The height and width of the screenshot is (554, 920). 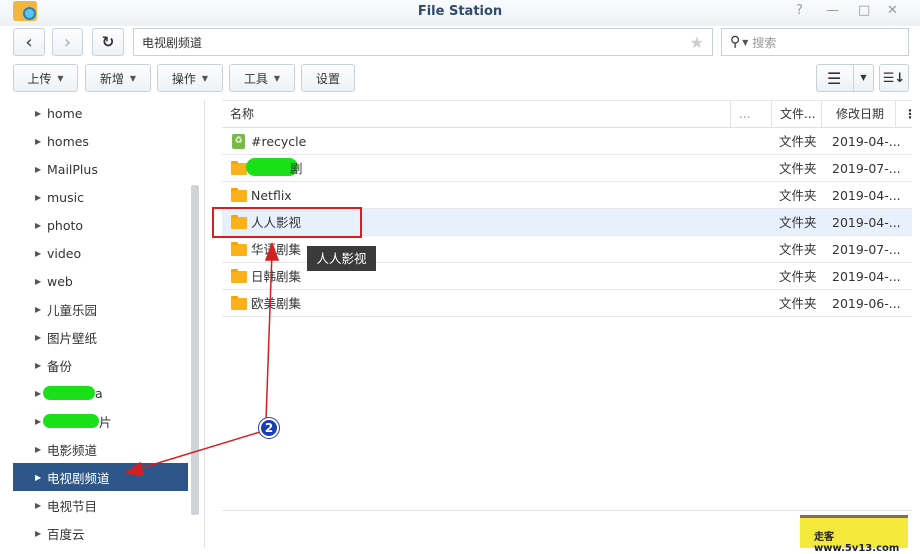 I want to click on step-badge: 2, so click(x=269, y=428).